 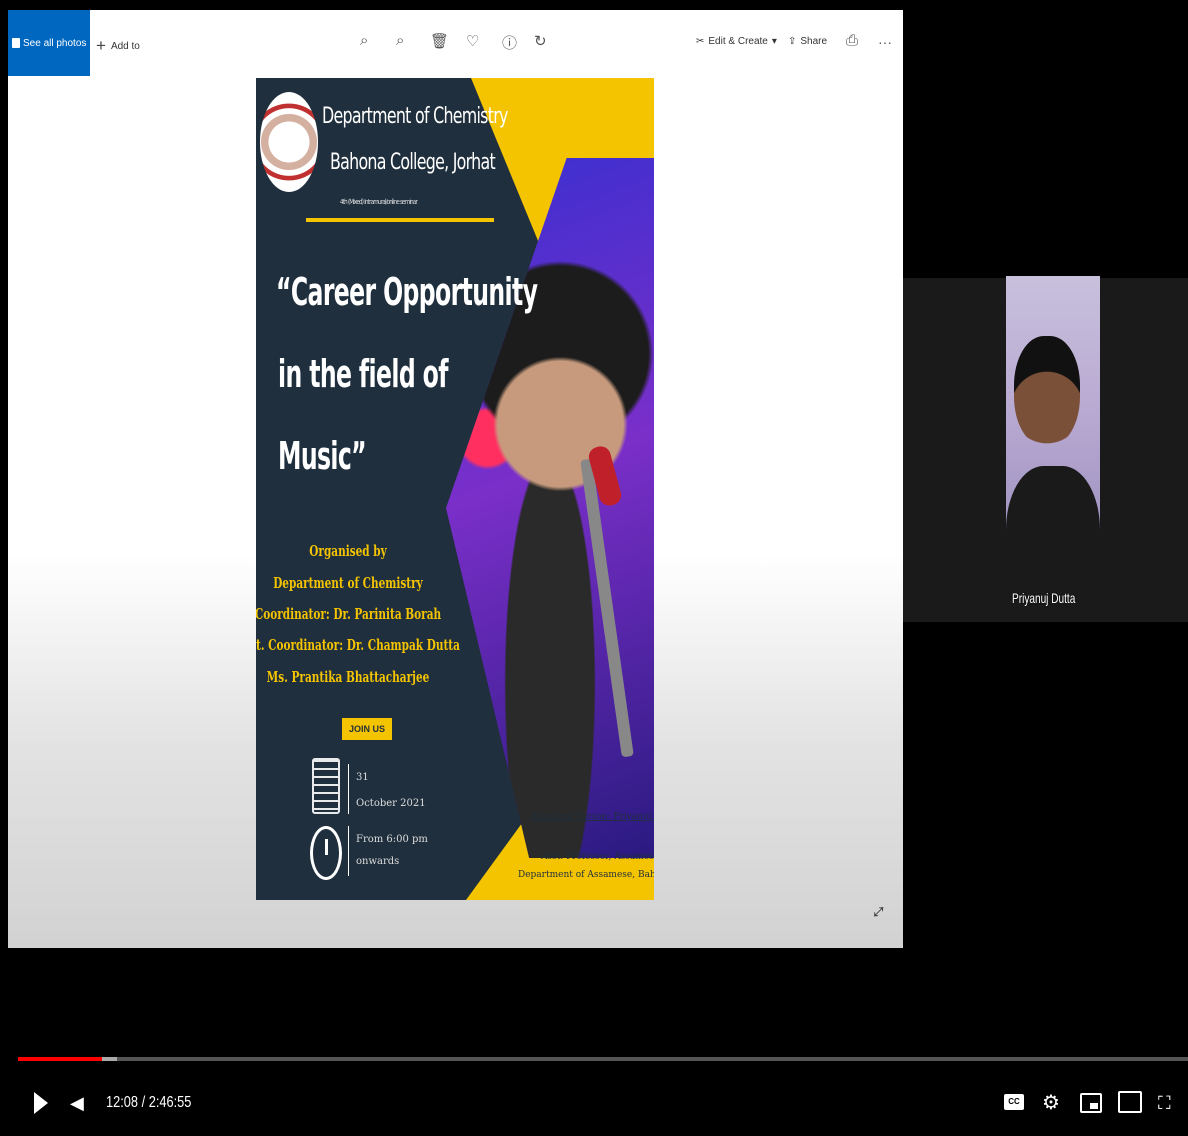 What do you see at coordinates (540, 41) in the screenshot?
I see `rotate-icon: ↻` at bounding box center [540, 41].